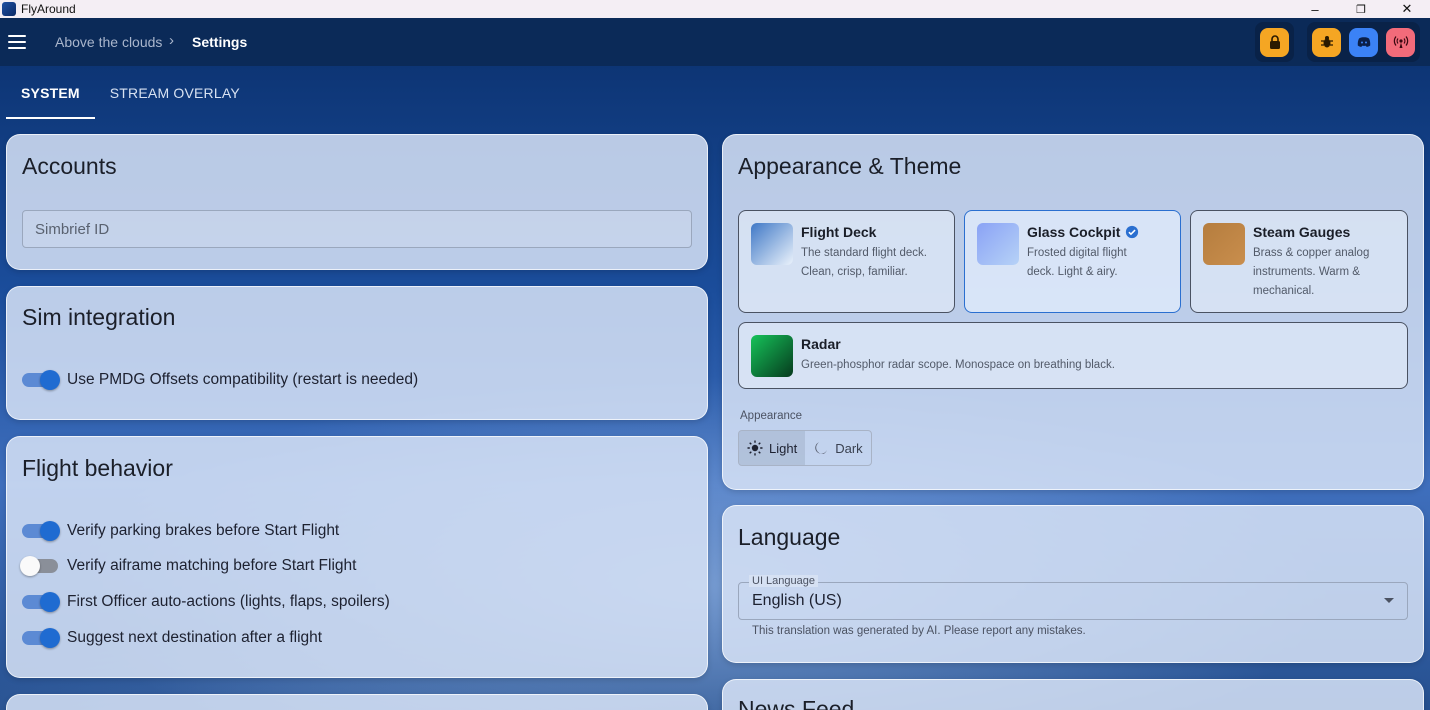 The height and width of the screenshot is (710, 1430). I want to click on steam-gauges-swatch, so click(1224, 244).